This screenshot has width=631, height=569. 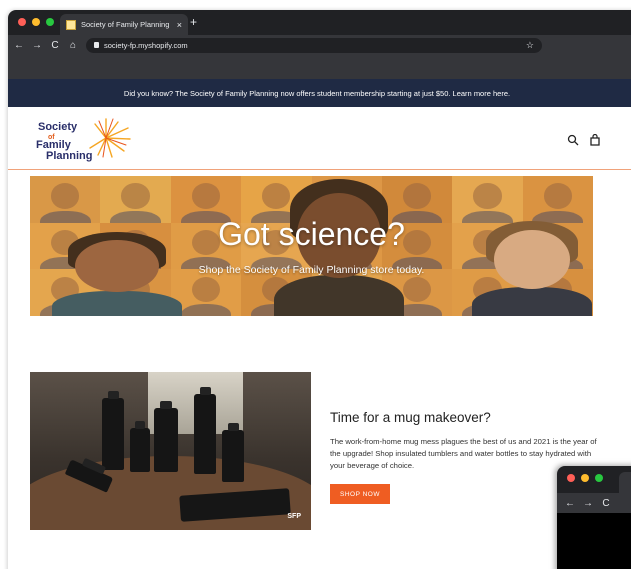 I want to click on mug-product-image: SFP, so click(x=170, y=451).